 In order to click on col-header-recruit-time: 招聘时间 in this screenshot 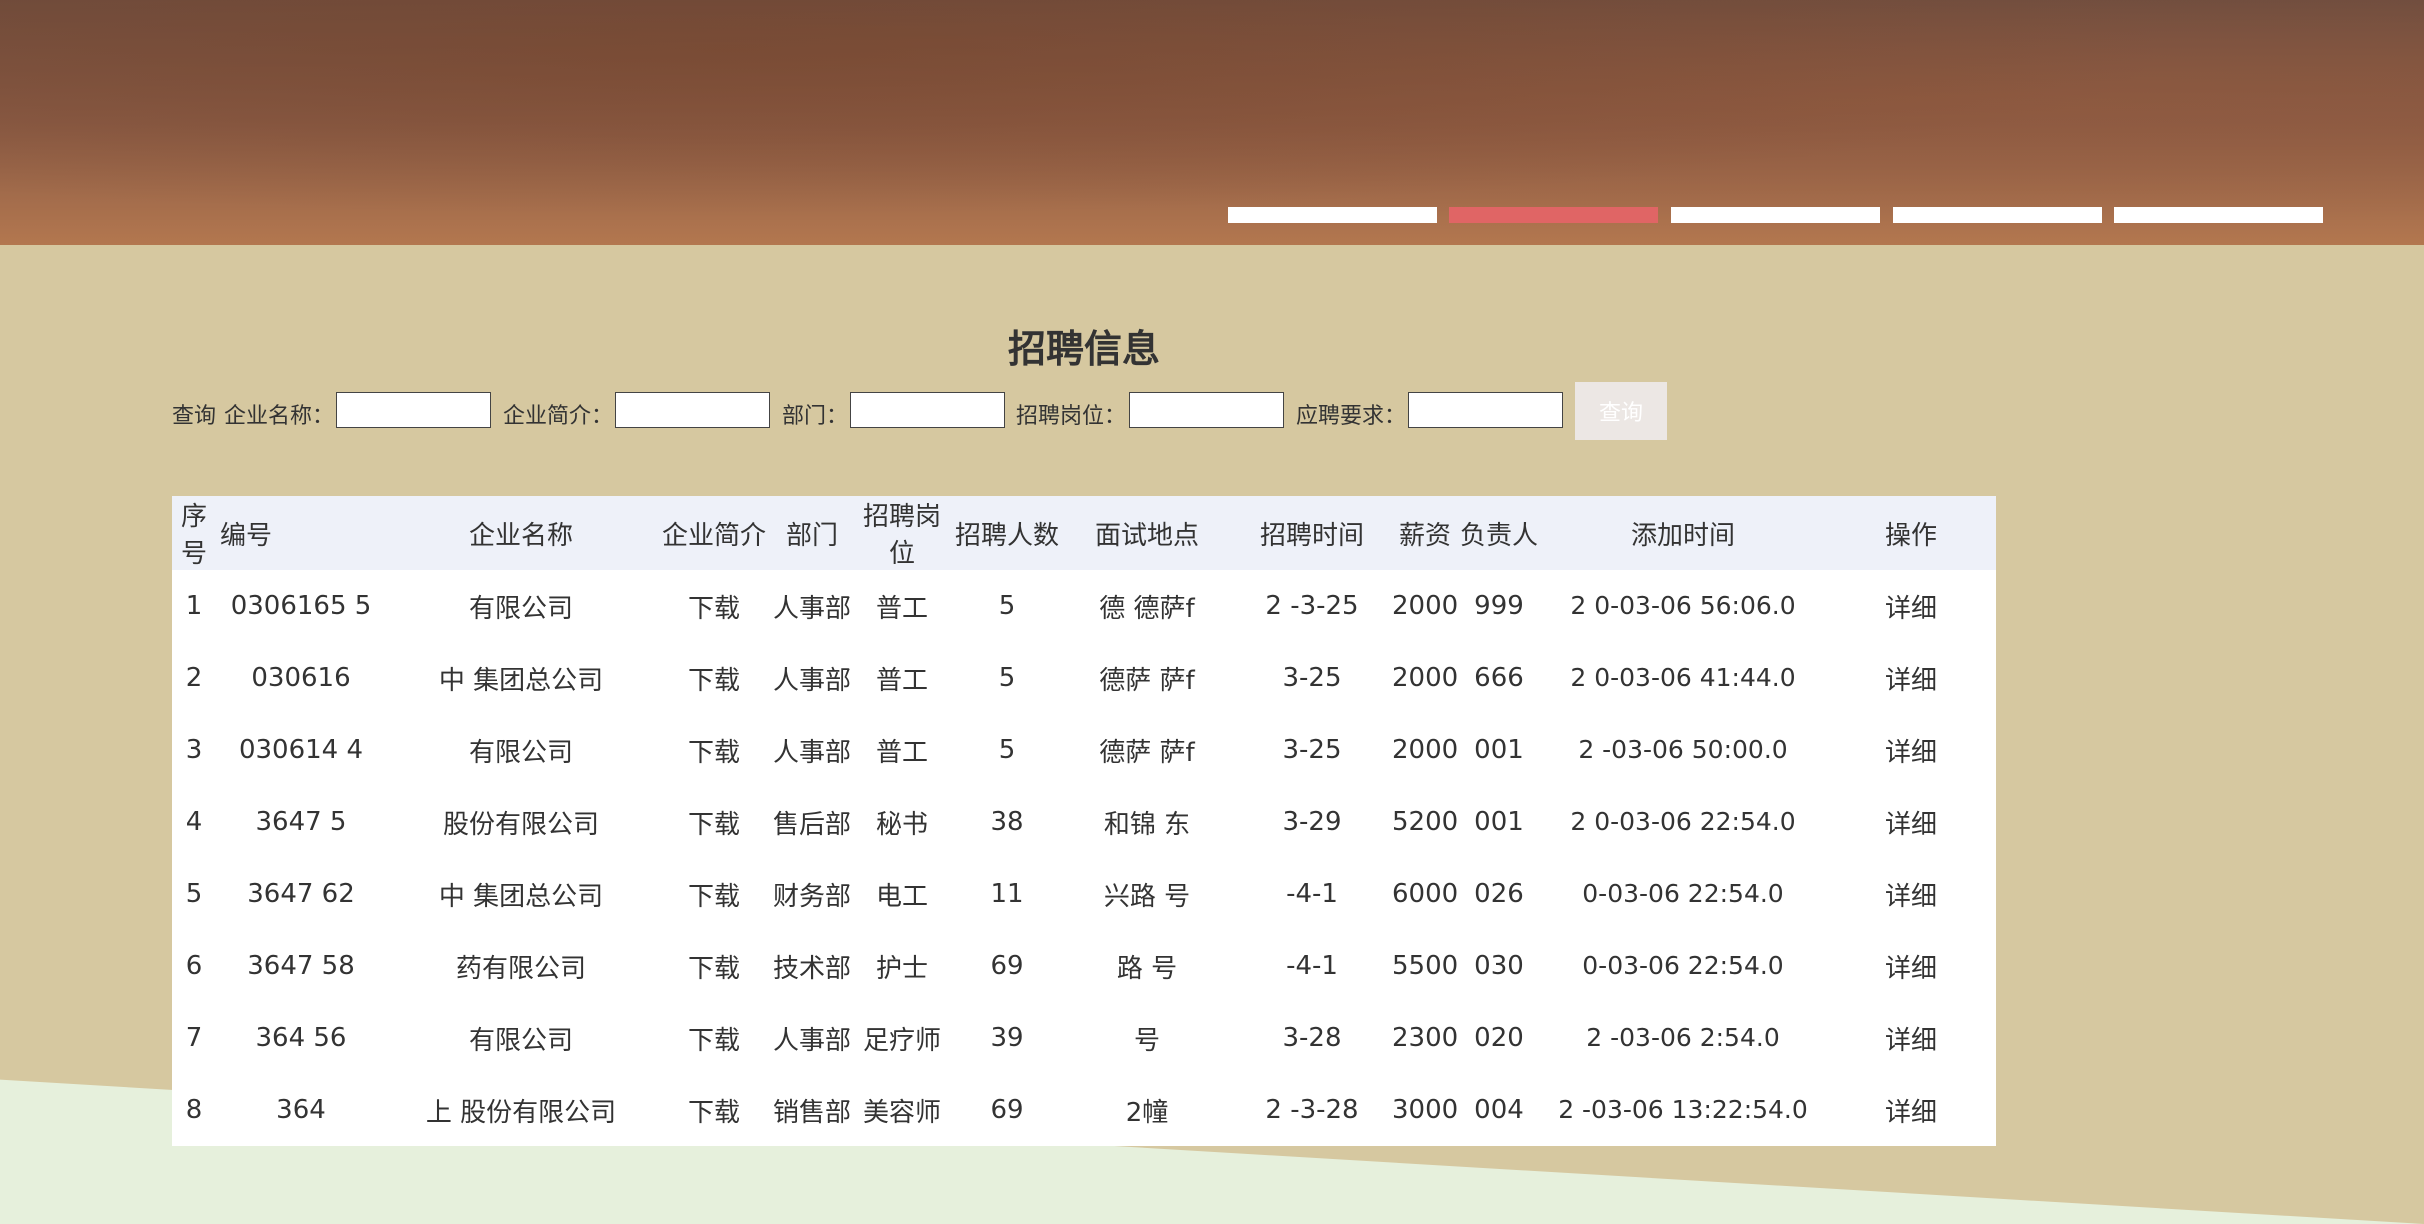, I will do `click(1311, 535)`.